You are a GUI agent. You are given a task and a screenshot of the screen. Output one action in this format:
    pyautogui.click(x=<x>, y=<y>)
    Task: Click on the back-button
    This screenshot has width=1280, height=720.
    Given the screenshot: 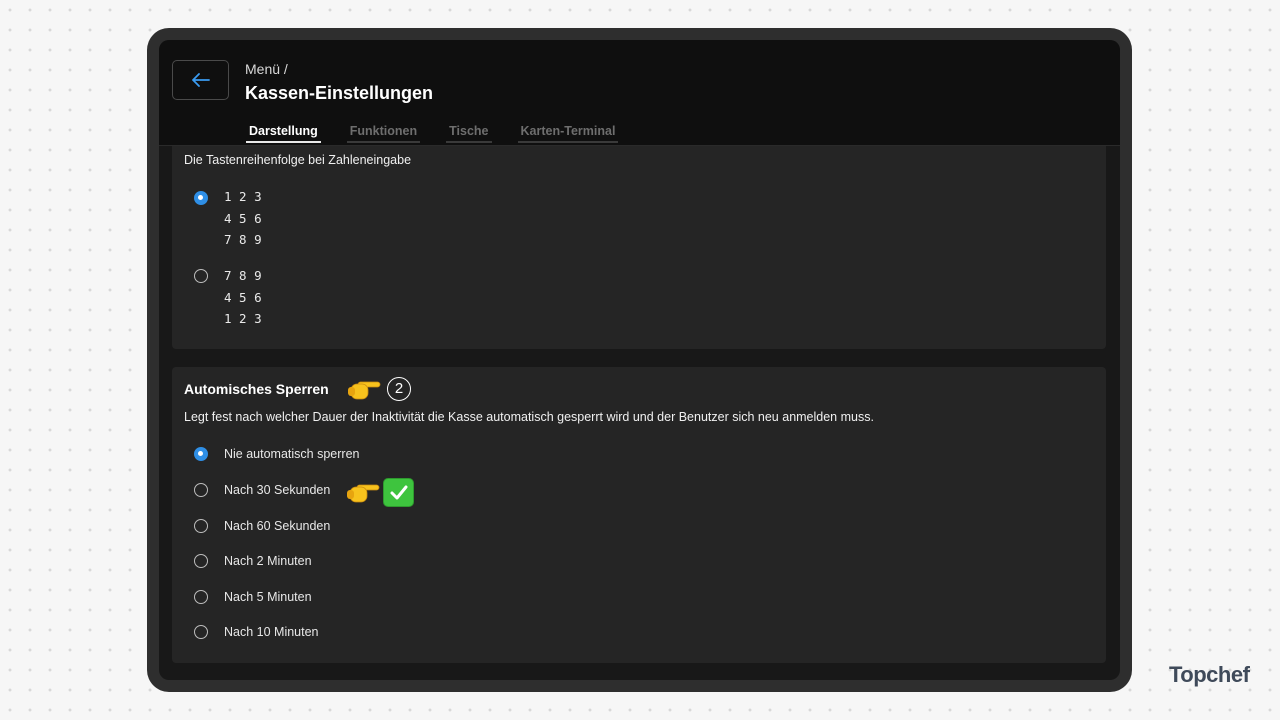 What is the action you would take?
    pyautogui.click(x=200, y=80)
    